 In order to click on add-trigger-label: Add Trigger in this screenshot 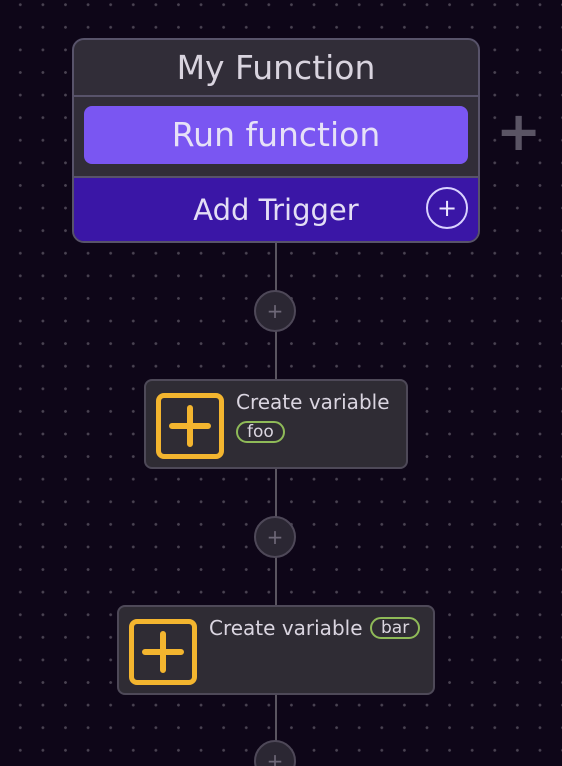, I will do `click(276, 210)`.